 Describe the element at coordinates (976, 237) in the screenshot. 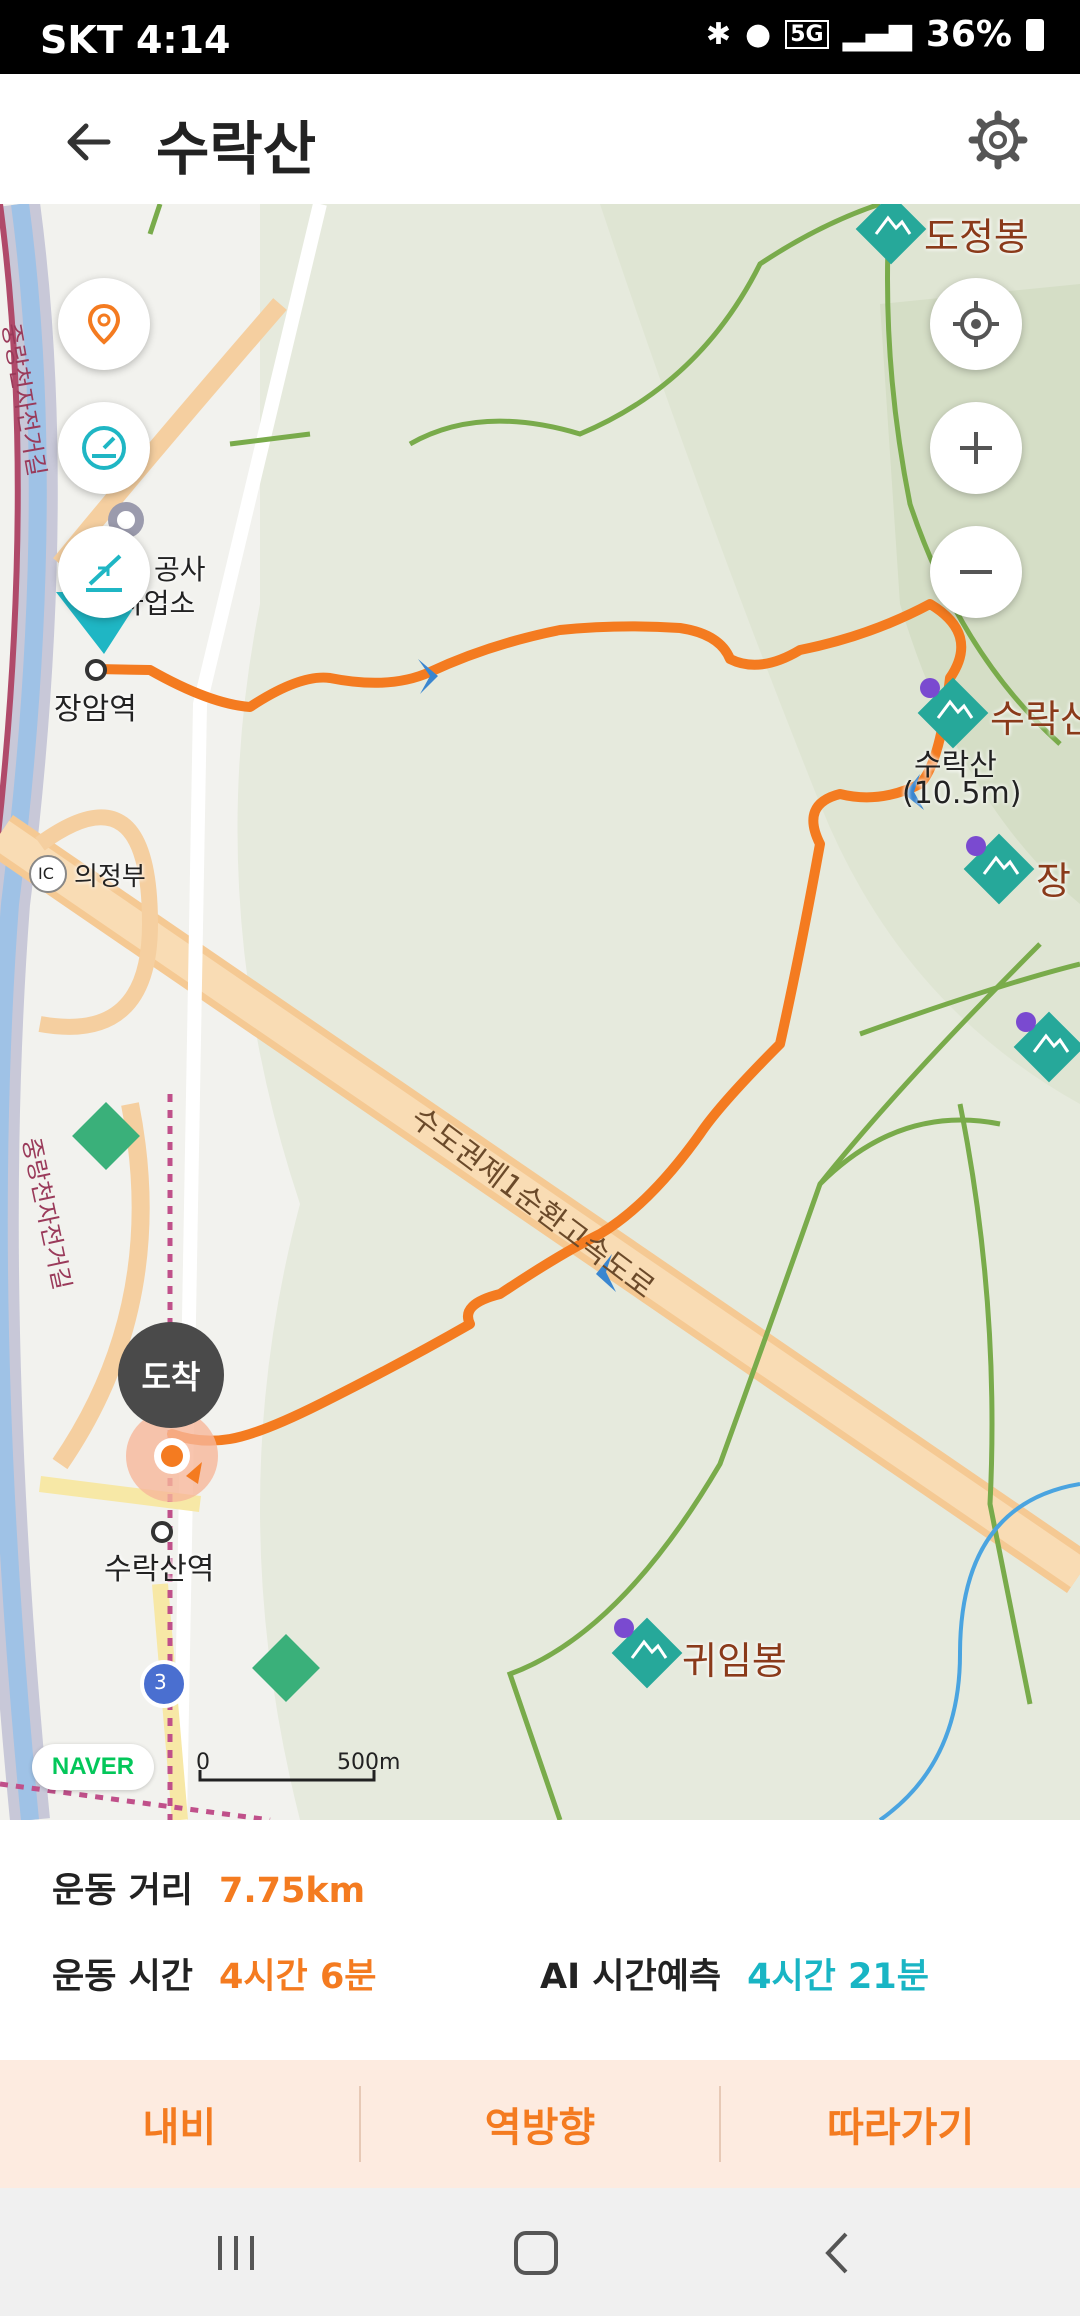

I see `peak-label-dojeongbong: 도정봉` at that location.